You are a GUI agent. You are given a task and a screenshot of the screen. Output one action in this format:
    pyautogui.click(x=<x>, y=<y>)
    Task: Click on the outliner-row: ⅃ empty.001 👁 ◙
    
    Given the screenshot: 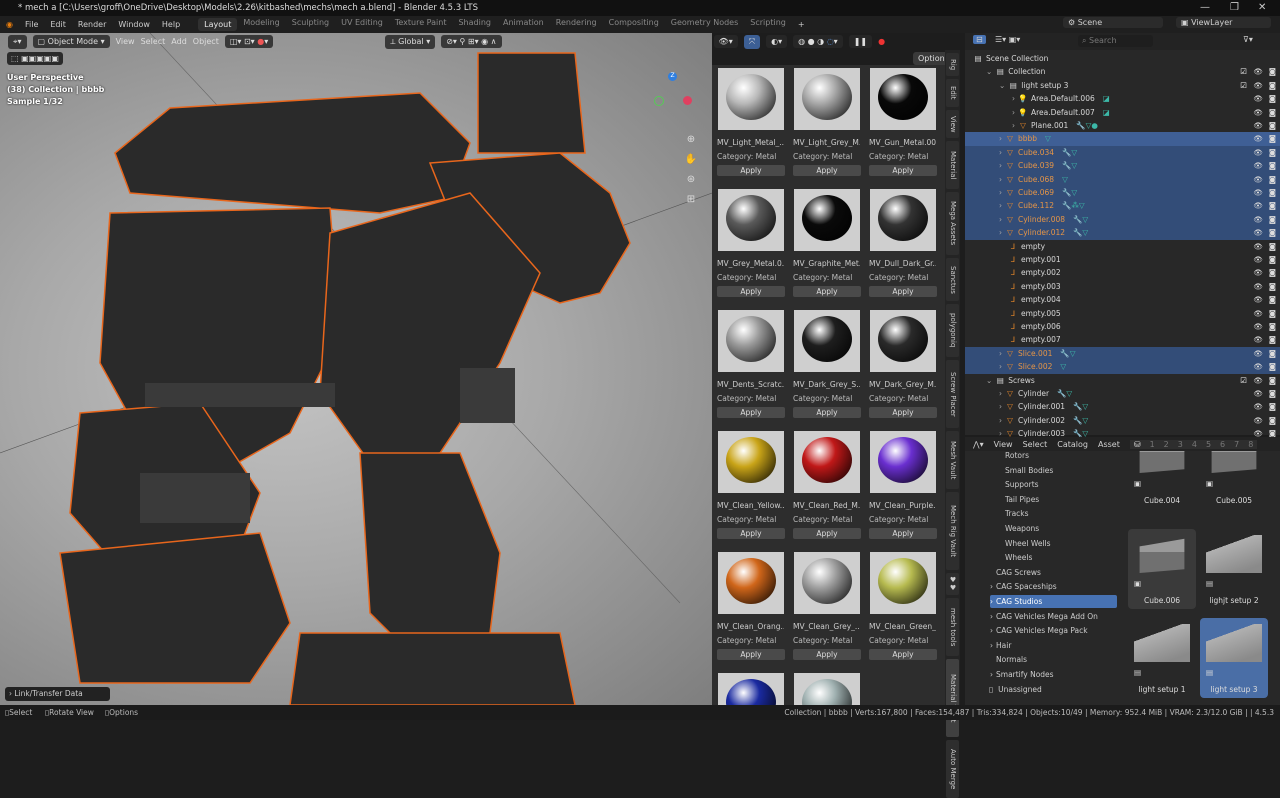 What is the action you would take?
    pyautogui.click(x=1122, y=259)
    